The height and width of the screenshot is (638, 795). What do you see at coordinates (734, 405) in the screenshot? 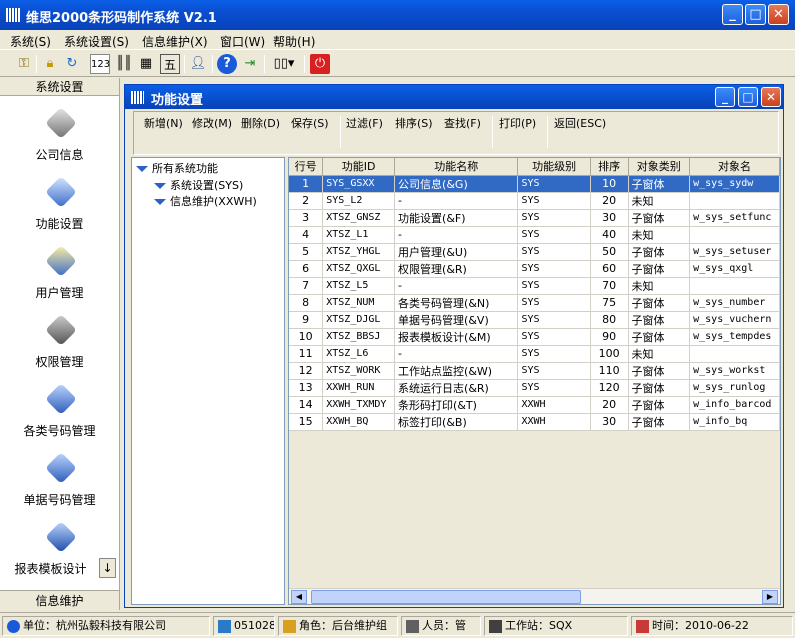
I see `table-cell: w_info_barcod` at bounding box center [734, 405].